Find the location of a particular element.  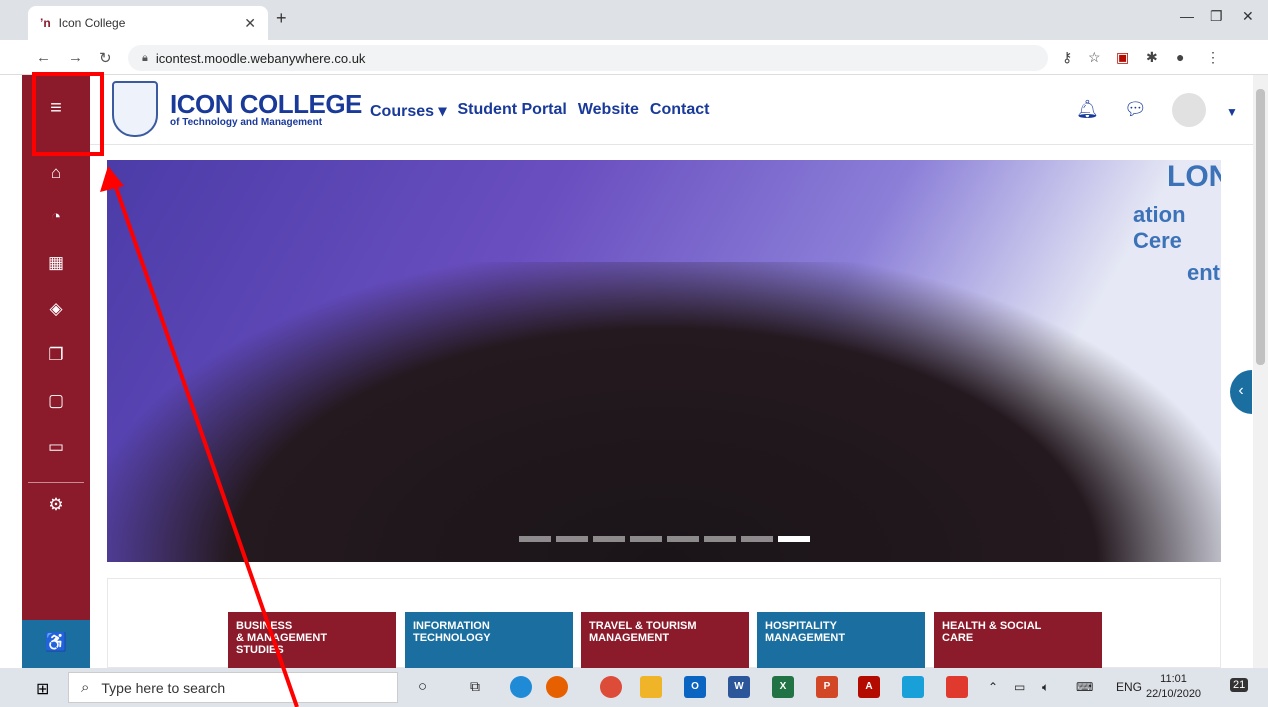

restore-icon: ❐ is located at coordinates (1216, 16).